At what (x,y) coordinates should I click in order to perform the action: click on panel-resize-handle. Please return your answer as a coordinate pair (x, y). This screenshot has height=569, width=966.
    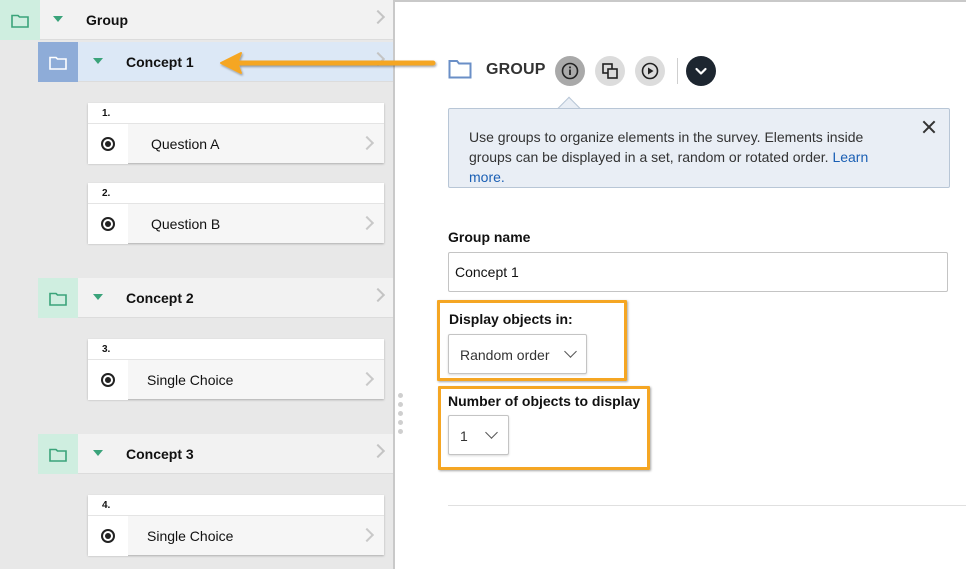
    Looking at the image, I should click on (401, 415).